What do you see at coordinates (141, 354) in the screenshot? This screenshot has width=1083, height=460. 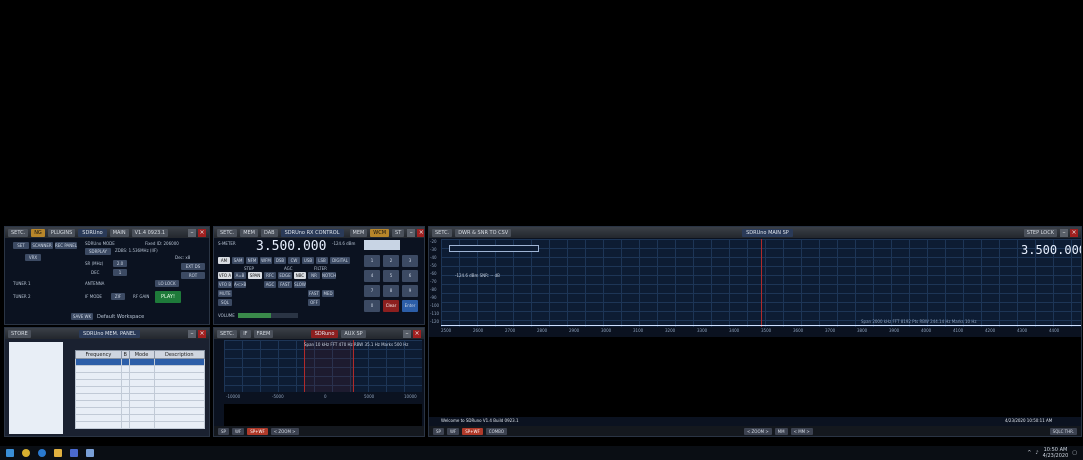 I see `col-mode: Mode` at bounding box center [141, 354].